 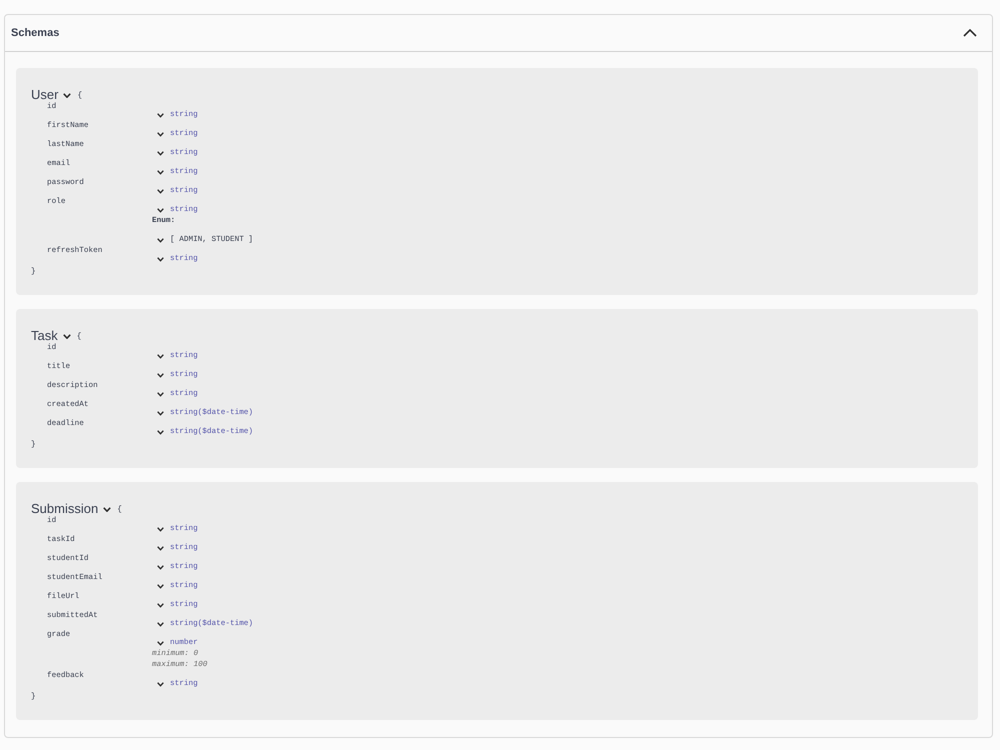 What do you see at coordinates (970, 33) in the screenshot?
I see `caret-up-icon` at bounding box center [970, 33].